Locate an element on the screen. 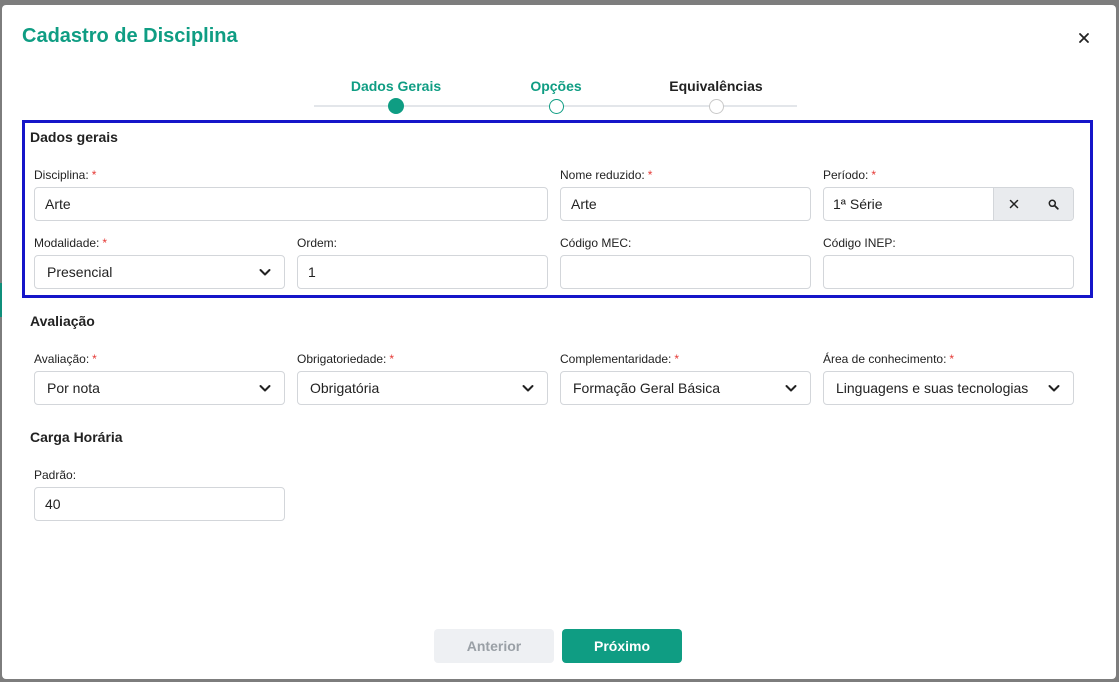 The image size is (1119, 682). field-label: Ordem: is located at coordinates (317, 243).